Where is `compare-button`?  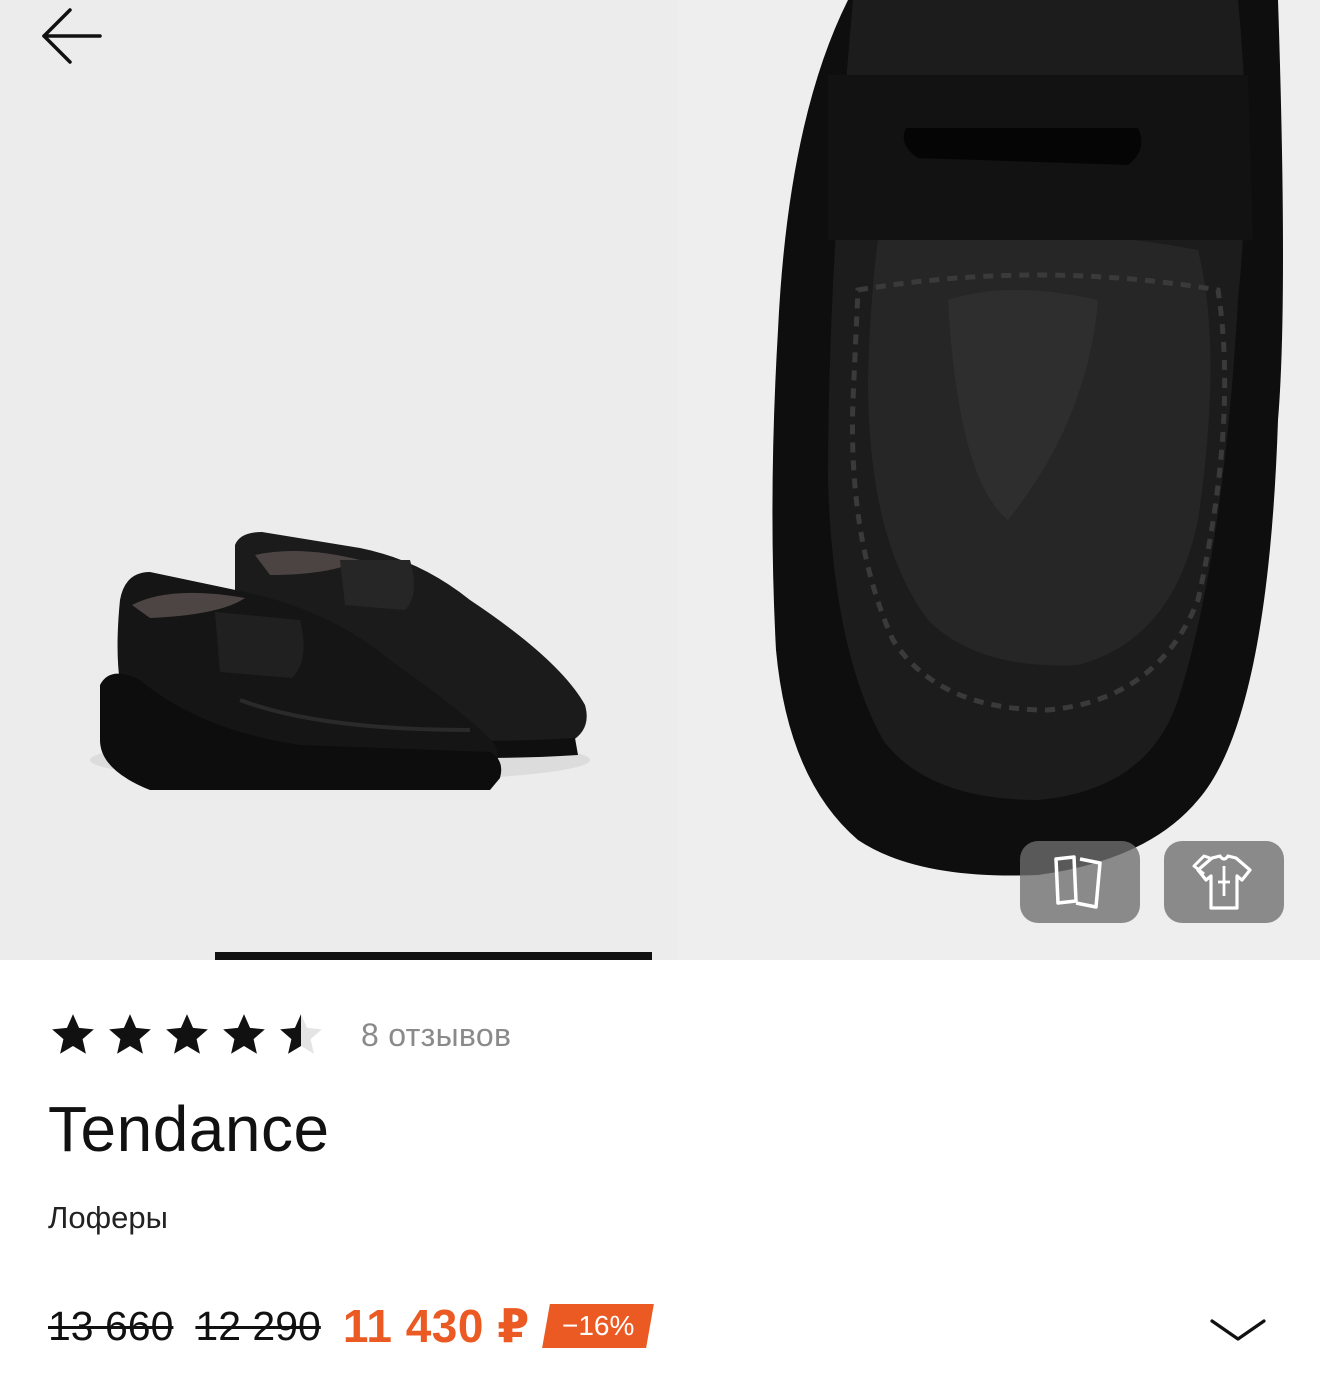 compare-button is located at coordinates (1080, 882).